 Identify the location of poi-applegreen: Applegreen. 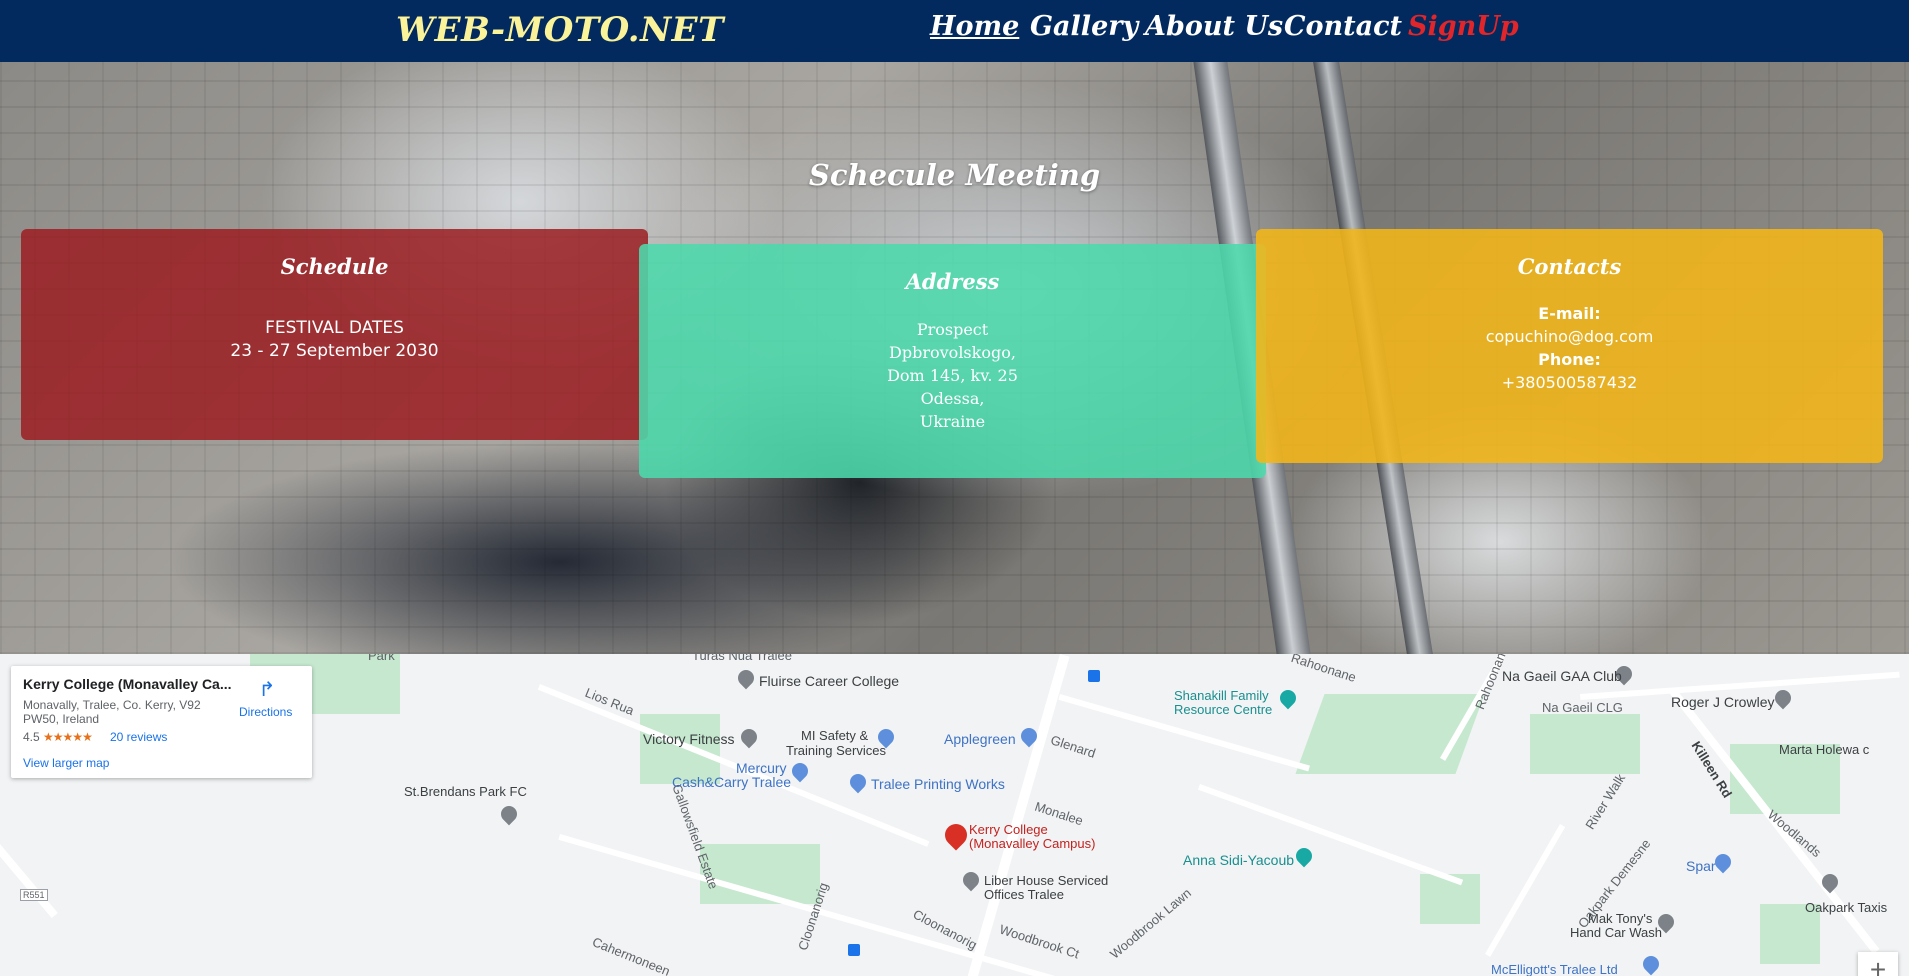
(980, 739).